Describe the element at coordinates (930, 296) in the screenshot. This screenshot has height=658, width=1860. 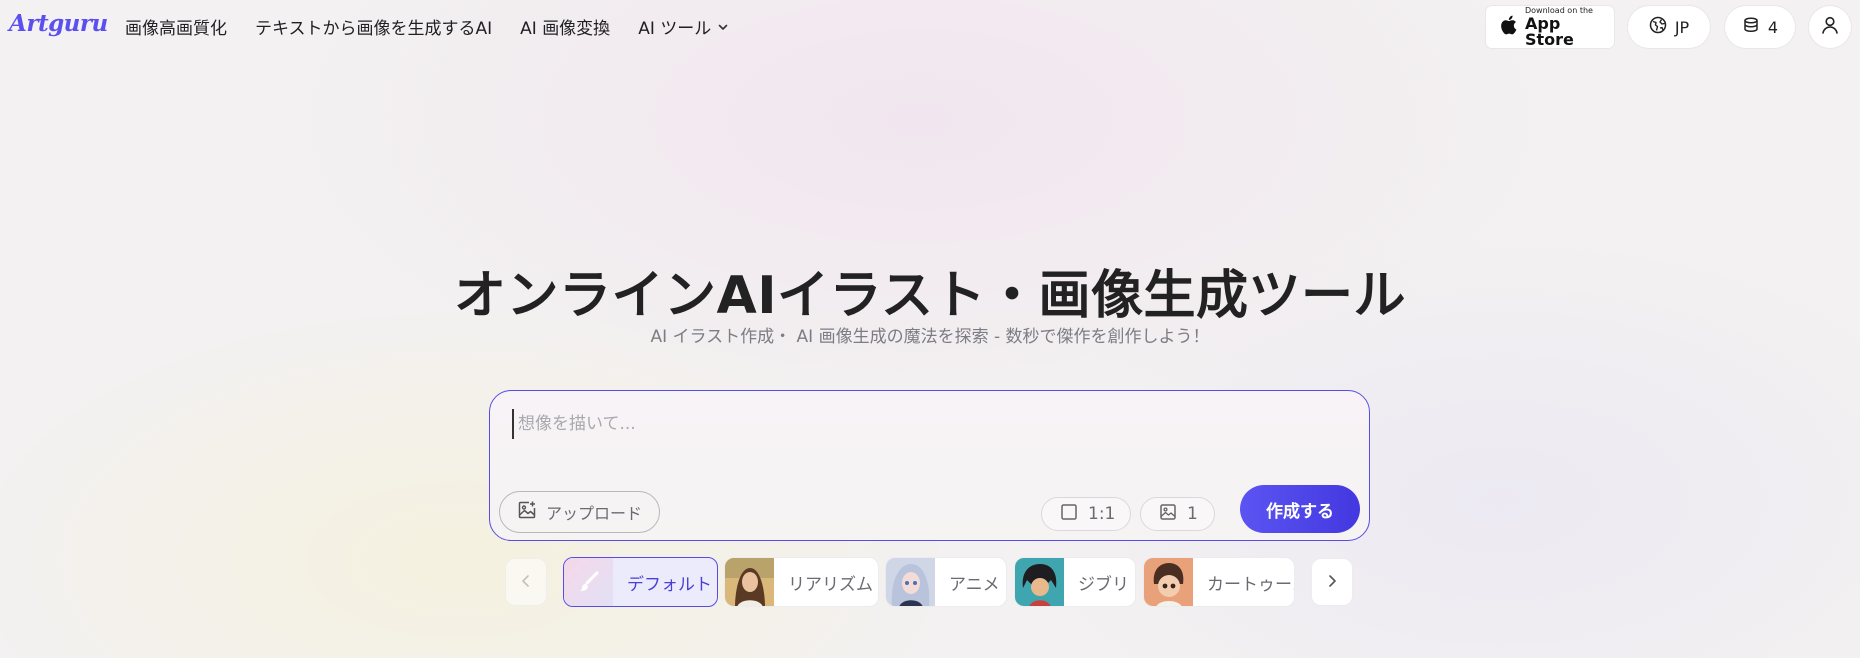
I see `page-title: オンラインAIイラスト・画像生成ツール` at that location.